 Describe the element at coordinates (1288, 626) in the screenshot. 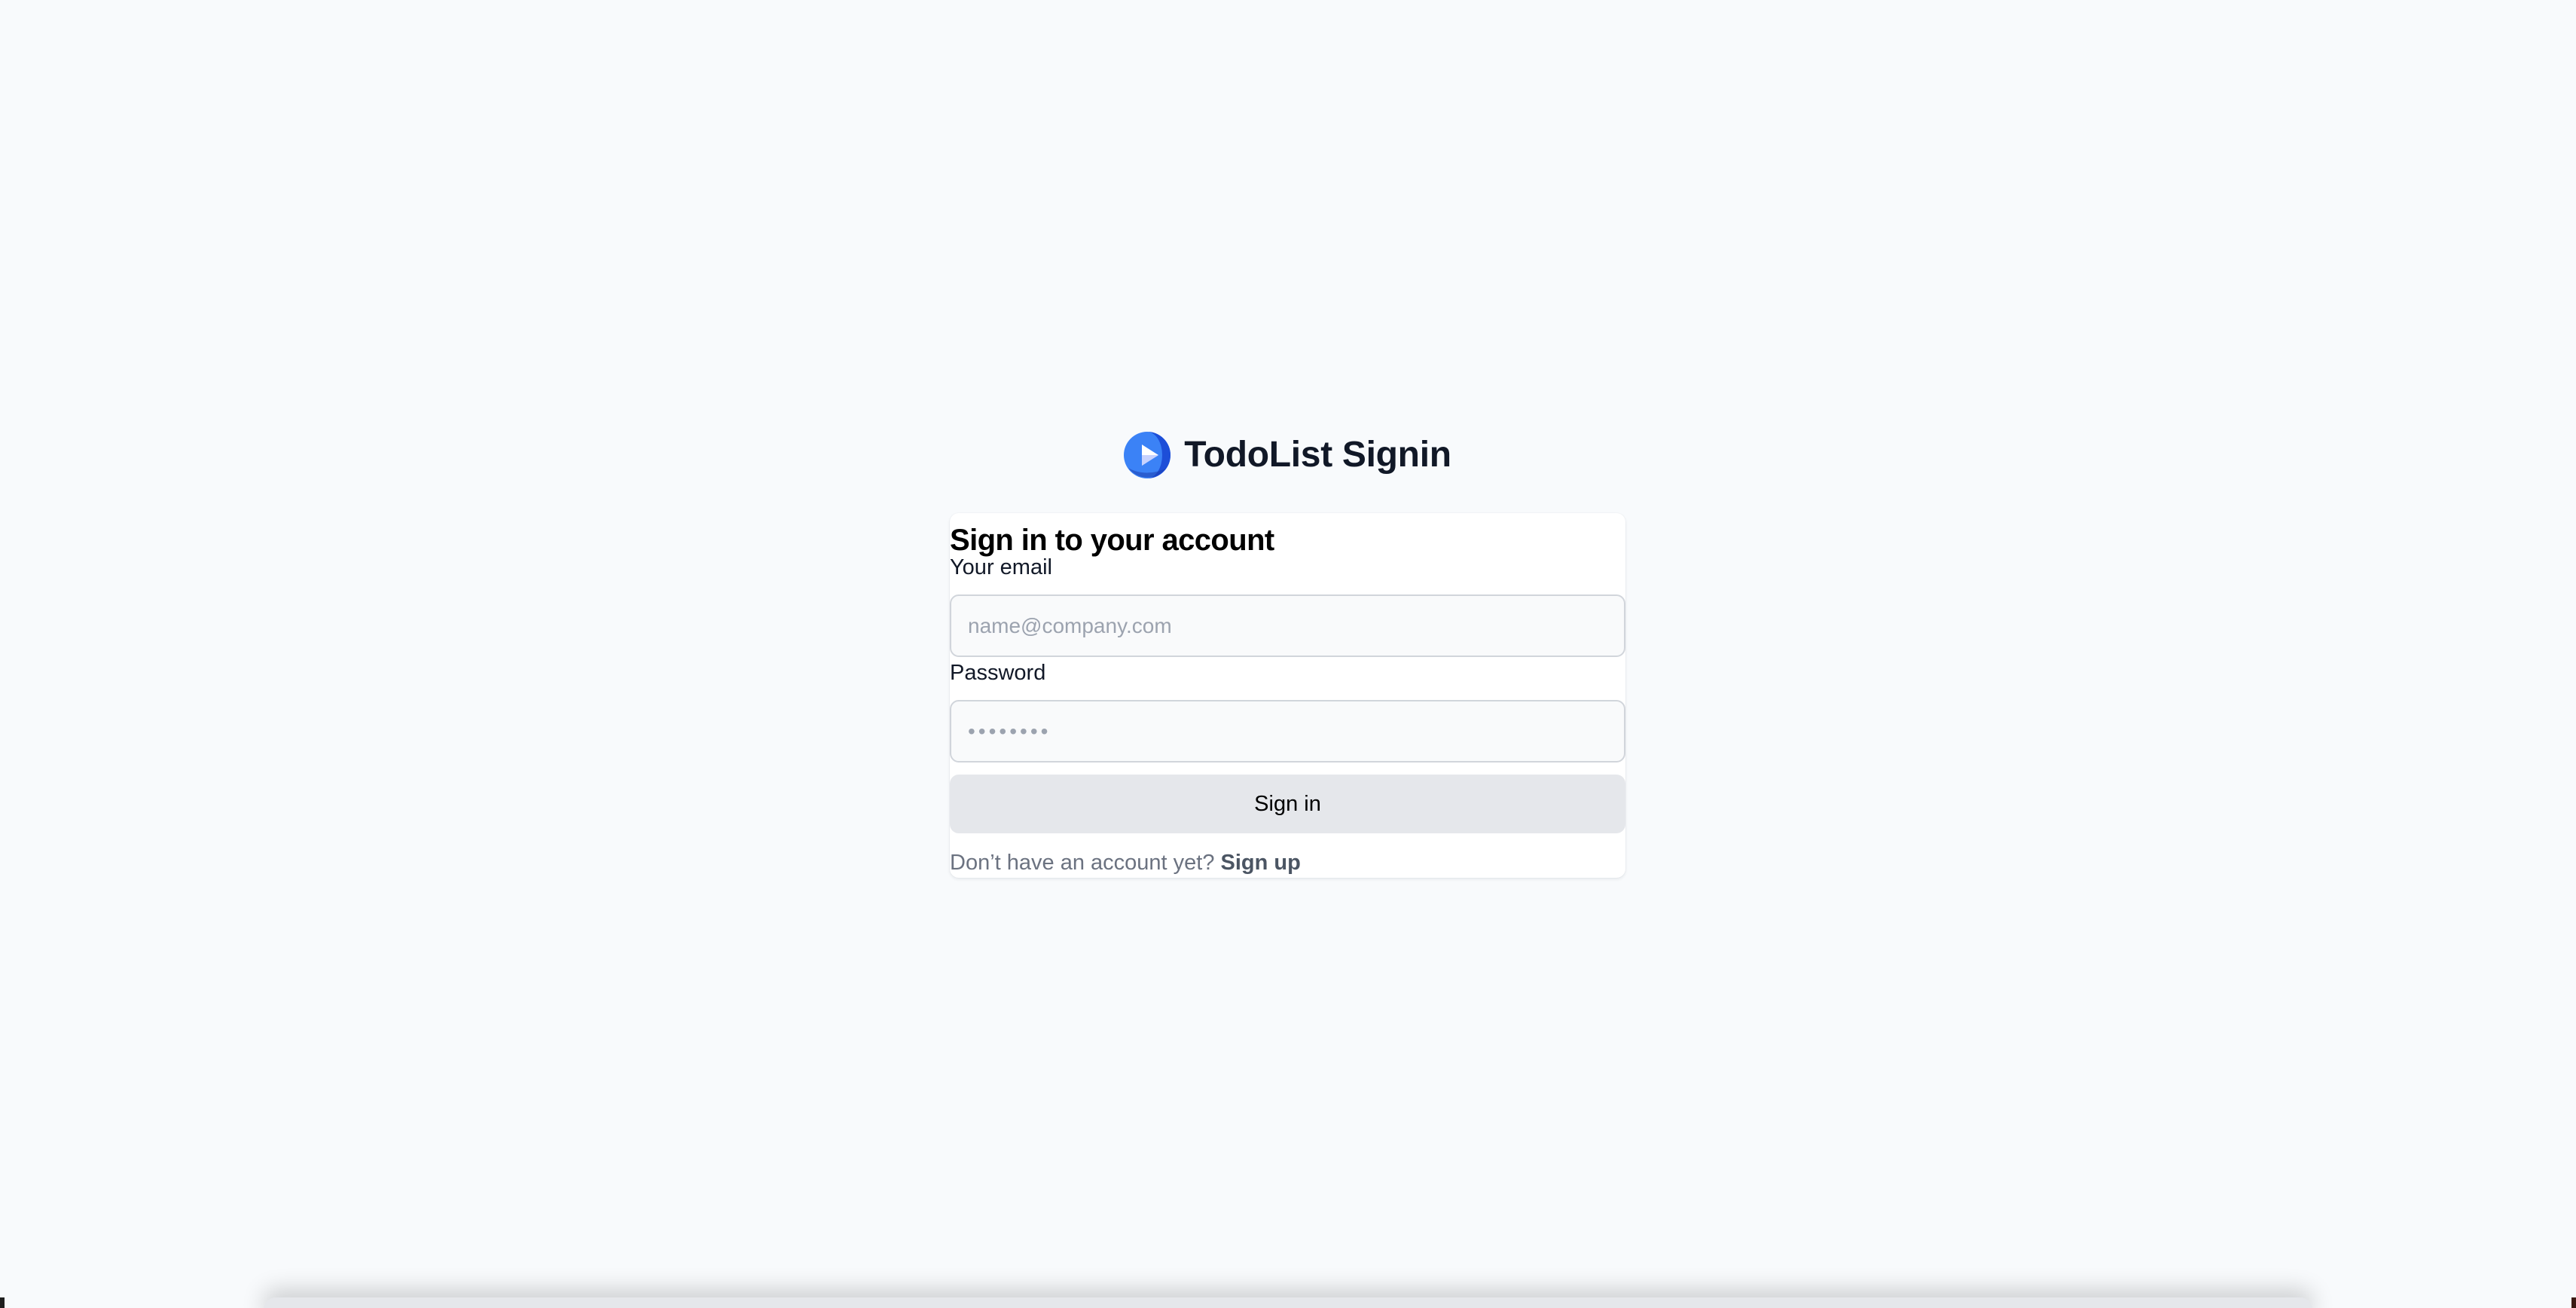

I see `email-field` at that location.